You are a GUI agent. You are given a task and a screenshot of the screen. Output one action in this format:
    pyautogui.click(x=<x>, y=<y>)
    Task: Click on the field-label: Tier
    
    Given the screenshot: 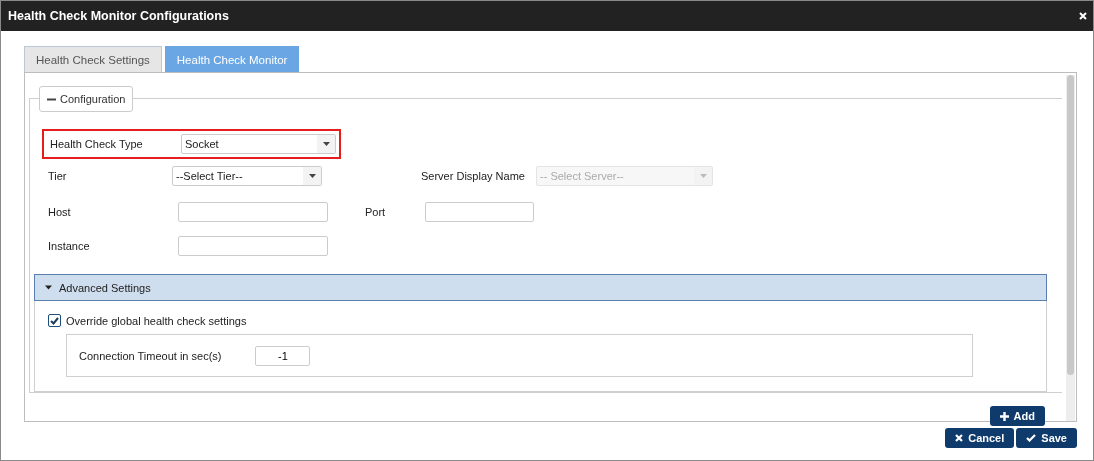 What is the action you would take?
    pyautogui.click(x=58, y=176)
    